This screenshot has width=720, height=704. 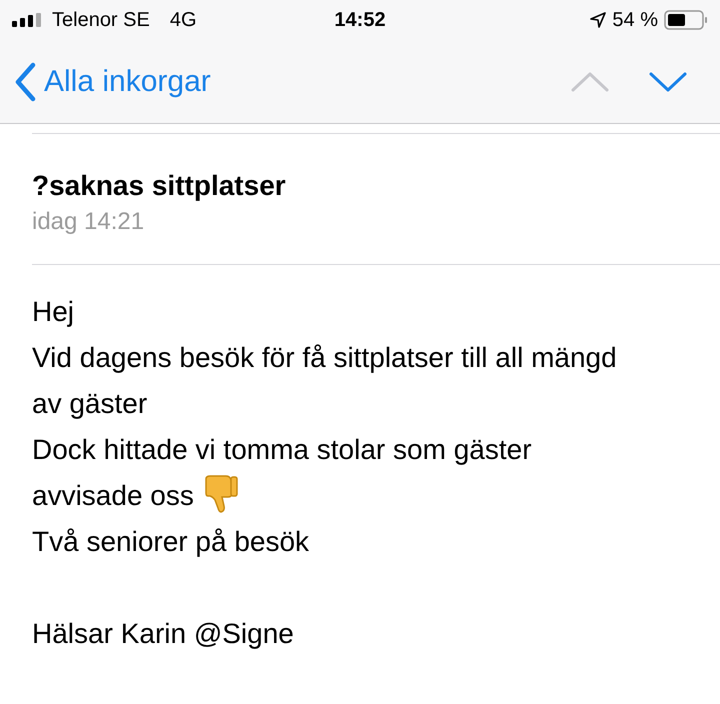 What do you see at coordinates (282, 472) in the screenshot?
I see `message-line: Dock hittade vi tomma stolar som gäster avvisade oss` at bounding box center [282, 472].